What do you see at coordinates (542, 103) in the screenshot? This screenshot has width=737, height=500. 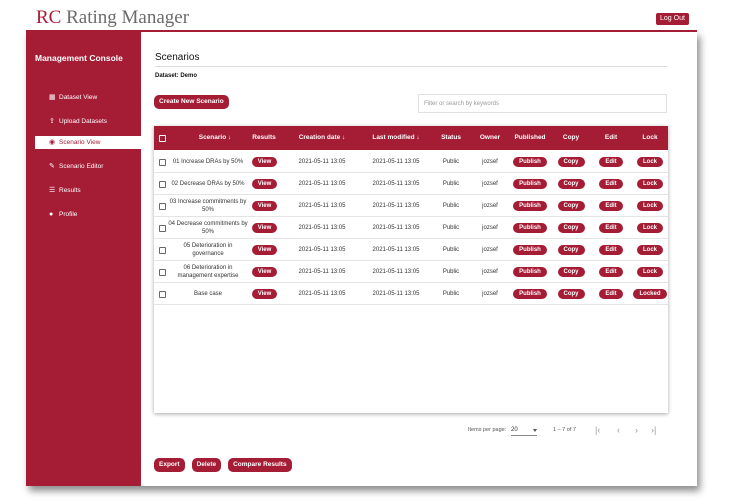 I see `search-input: Filter or search by keywords` at bounding box center [542, 103].